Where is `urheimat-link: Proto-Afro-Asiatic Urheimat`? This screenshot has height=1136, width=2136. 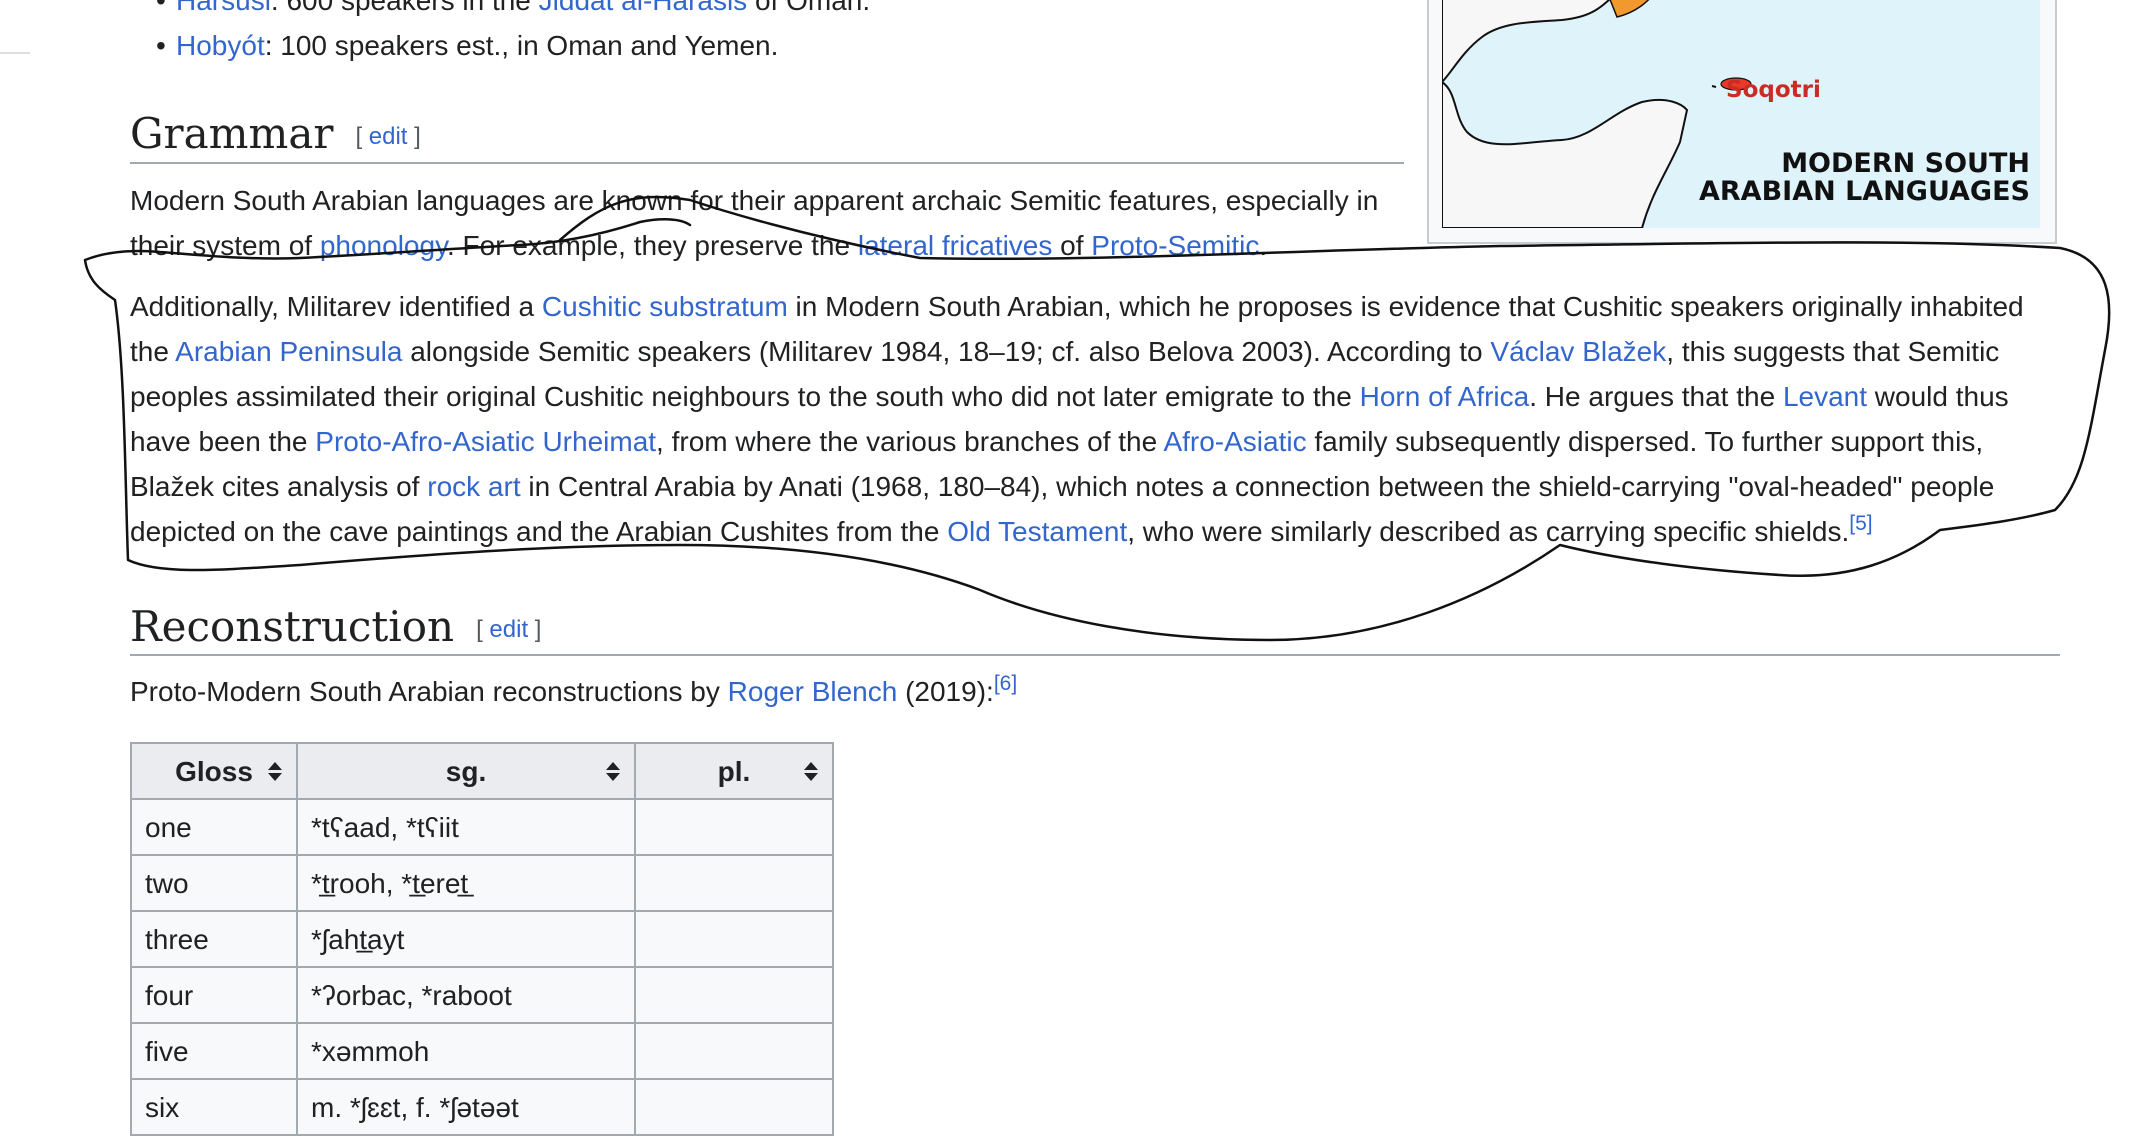
urheimat-link: Proto-Afro-Asiatic Urheimat is located at coordinates (485, 441).